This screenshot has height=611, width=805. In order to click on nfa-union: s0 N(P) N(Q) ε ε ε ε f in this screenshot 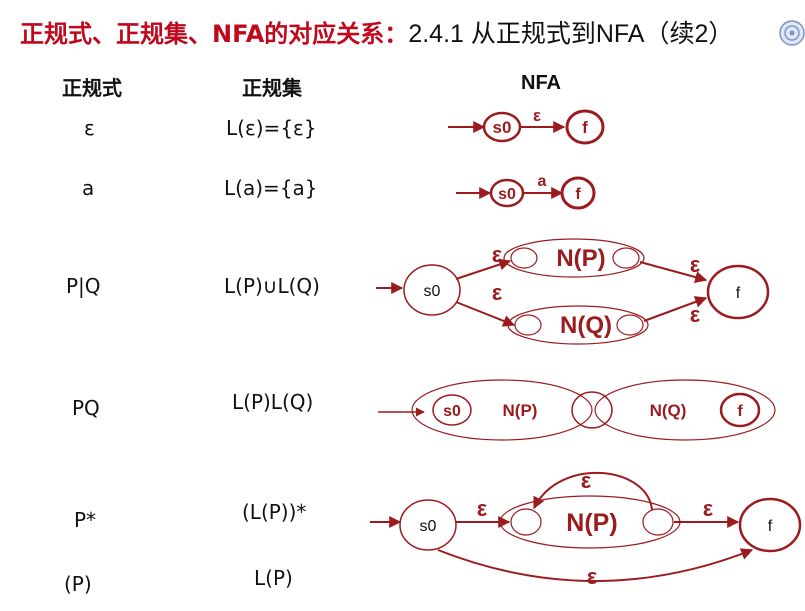, I will do `click(573, 291)`.